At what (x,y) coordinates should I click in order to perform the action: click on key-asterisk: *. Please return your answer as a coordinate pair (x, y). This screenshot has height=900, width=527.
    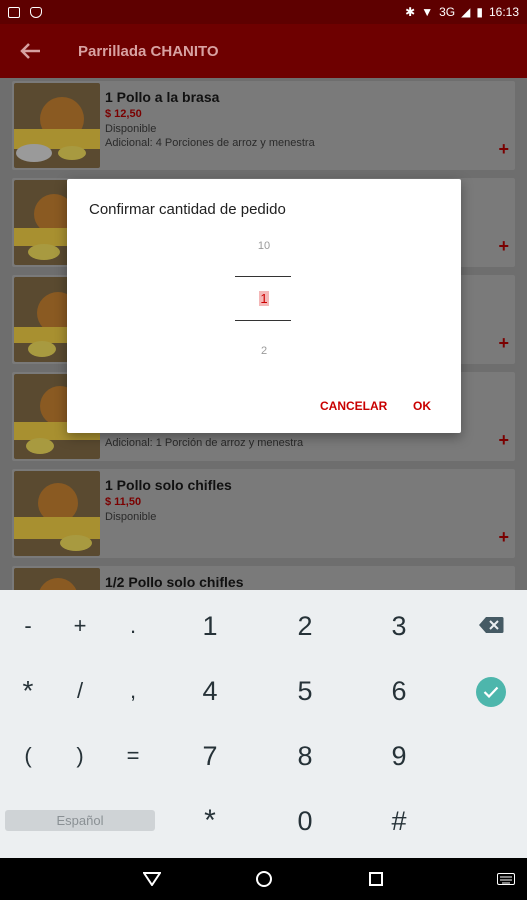
    Looking at the image, I should click on (28, 691).